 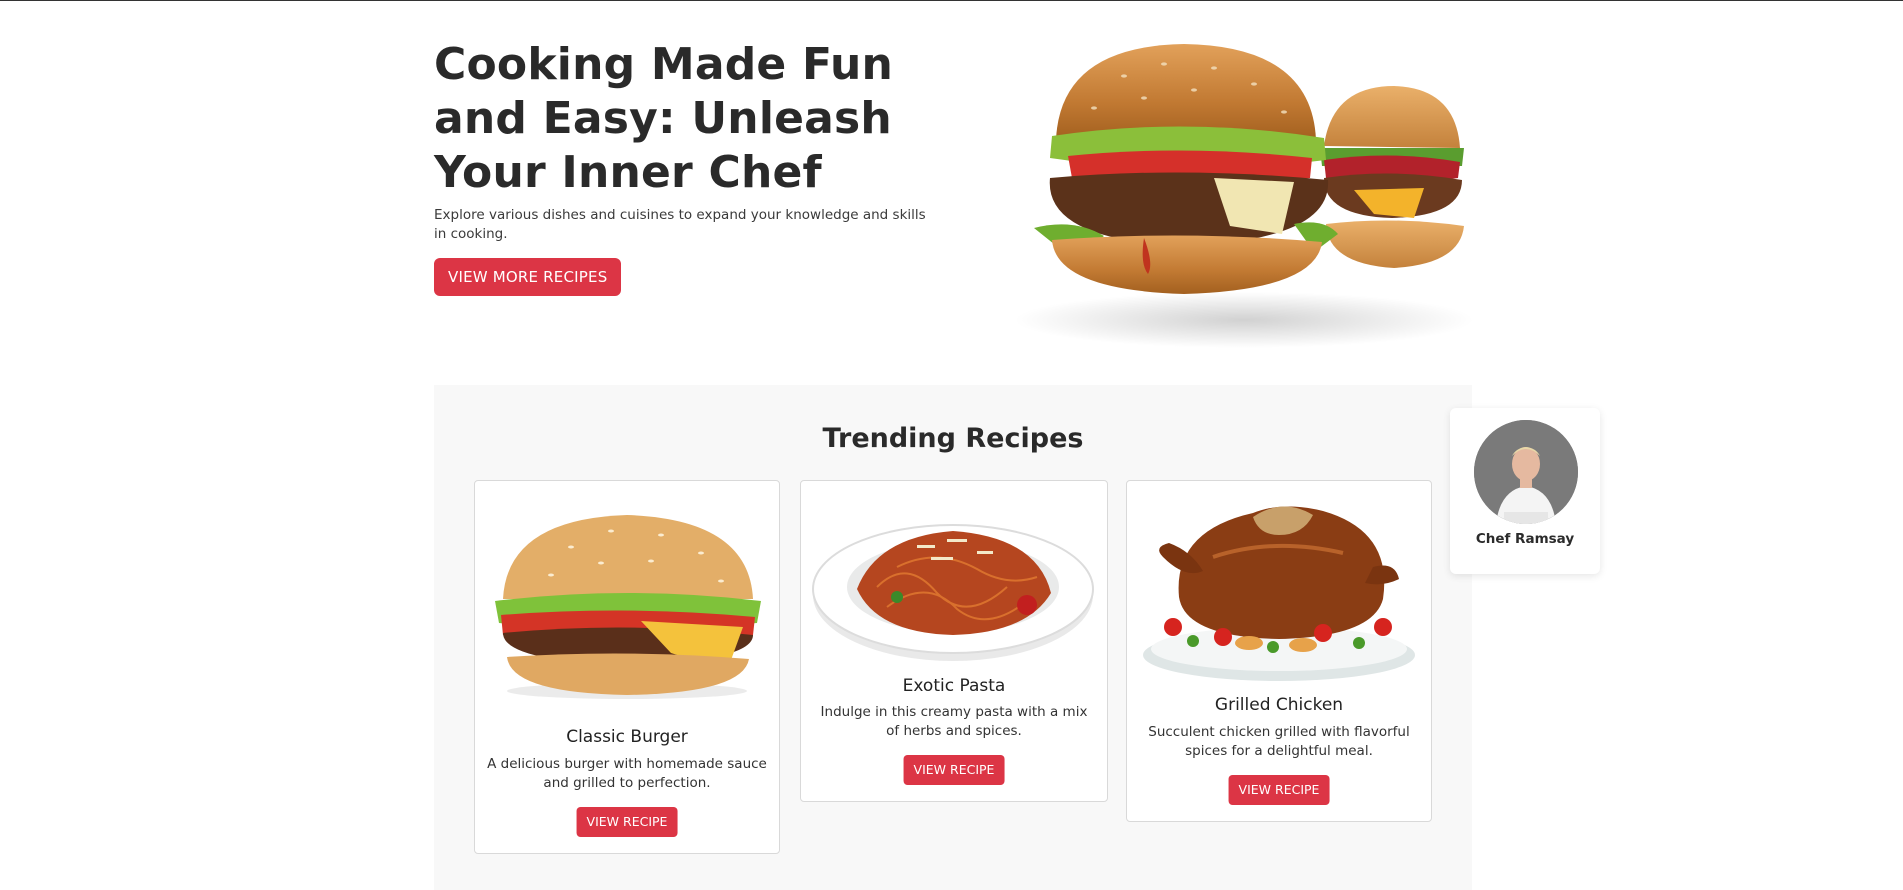 I want to click on chef-avatar-image, so click(x=1526, y=472).